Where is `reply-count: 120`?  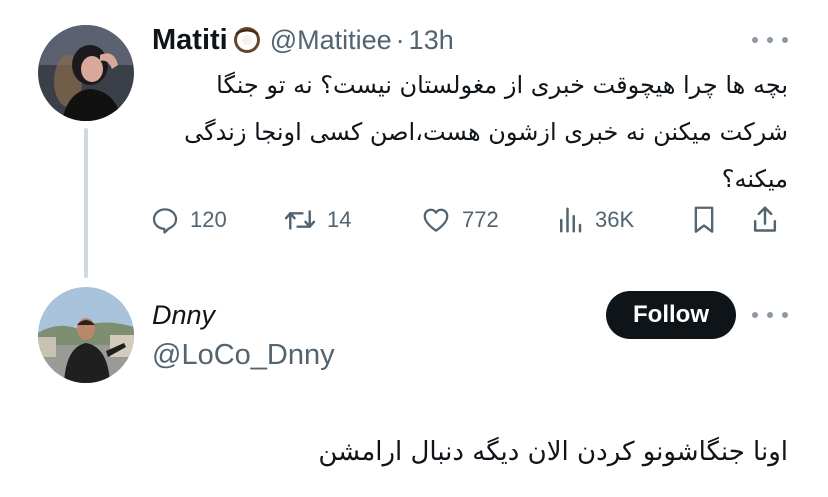 reply-count: 120 is located at coordinates (208, 219).